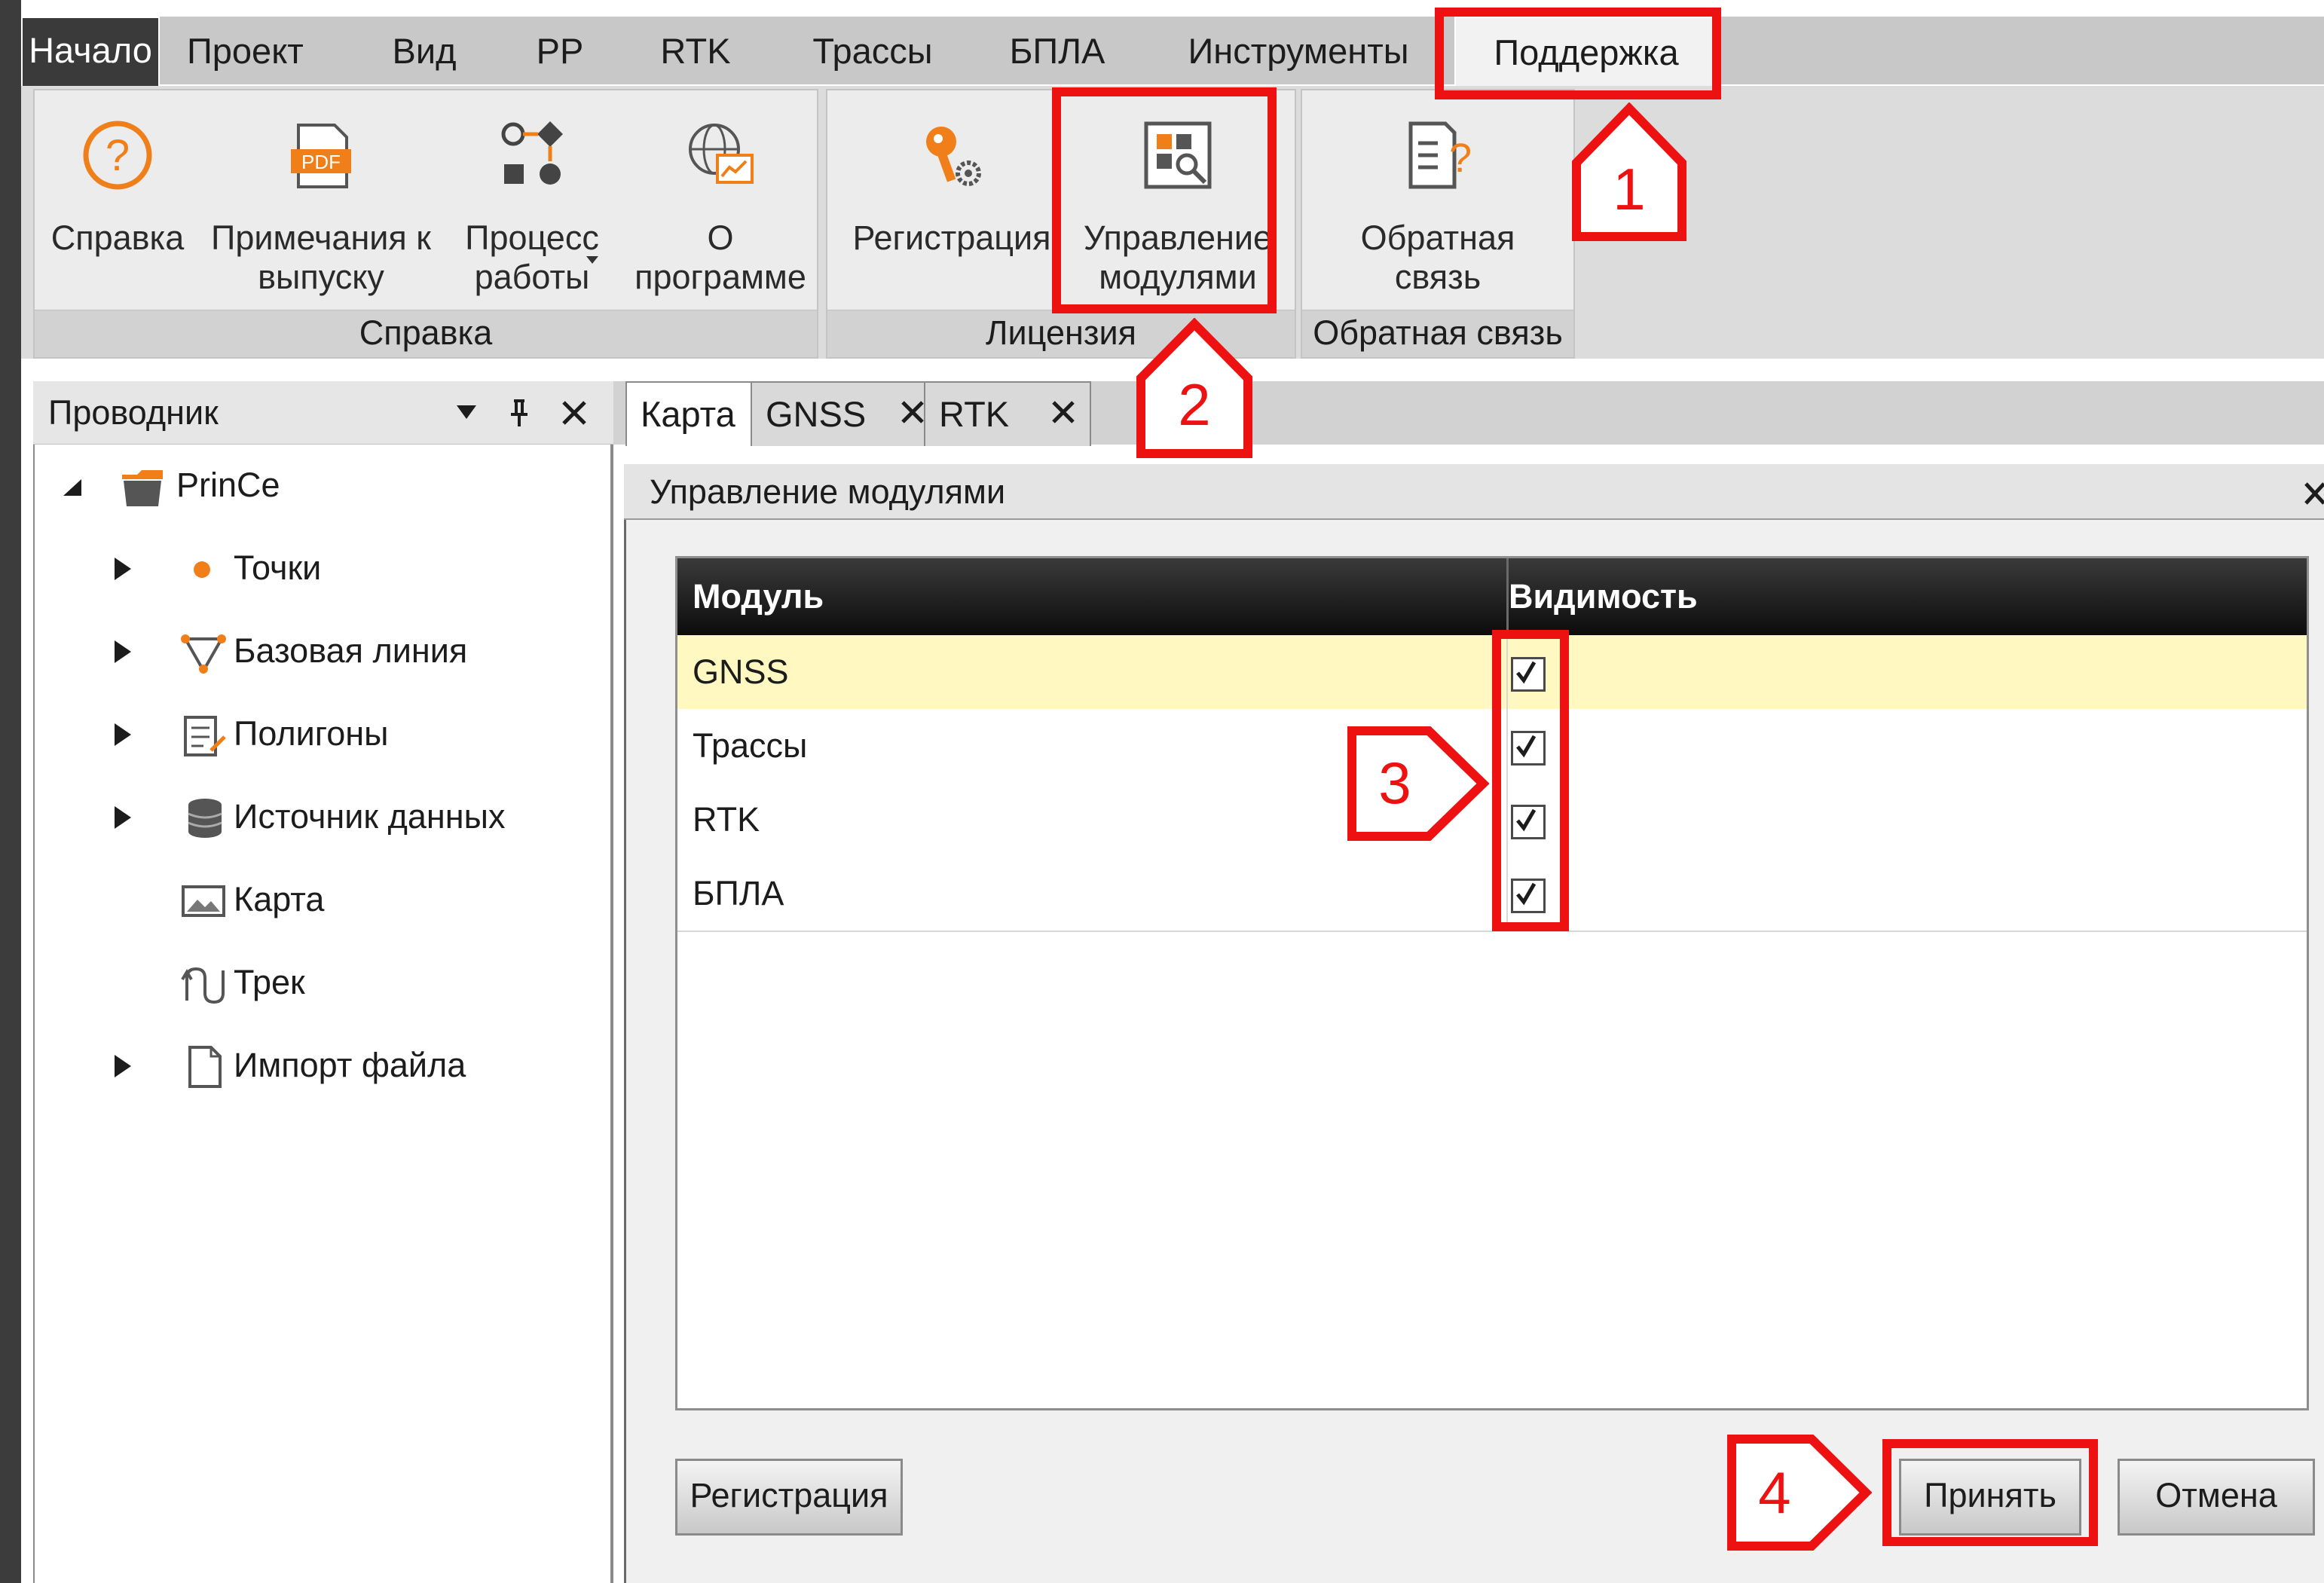  What do you see at coordinates (1799, 1493) in the screenshot?
I see `step-4-callout: 4` at bounding box center [1799, 1493].